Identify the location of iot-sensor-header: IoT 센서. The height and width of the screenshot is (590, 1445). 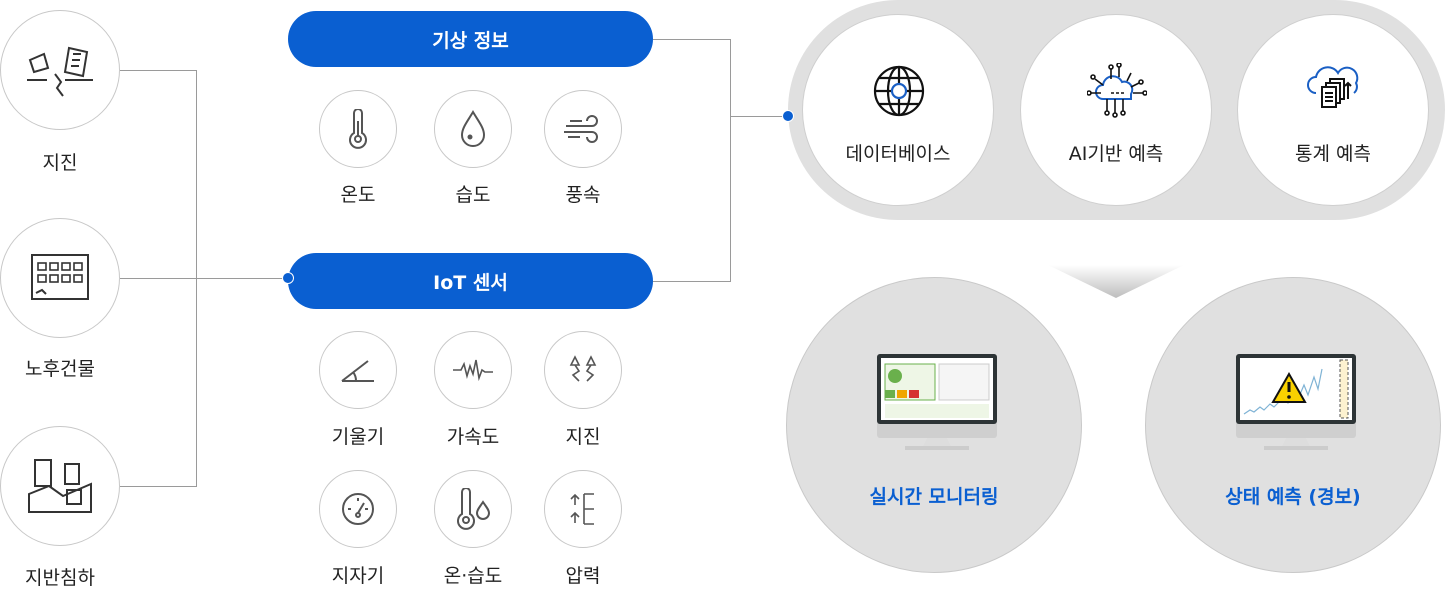
(470, 281).